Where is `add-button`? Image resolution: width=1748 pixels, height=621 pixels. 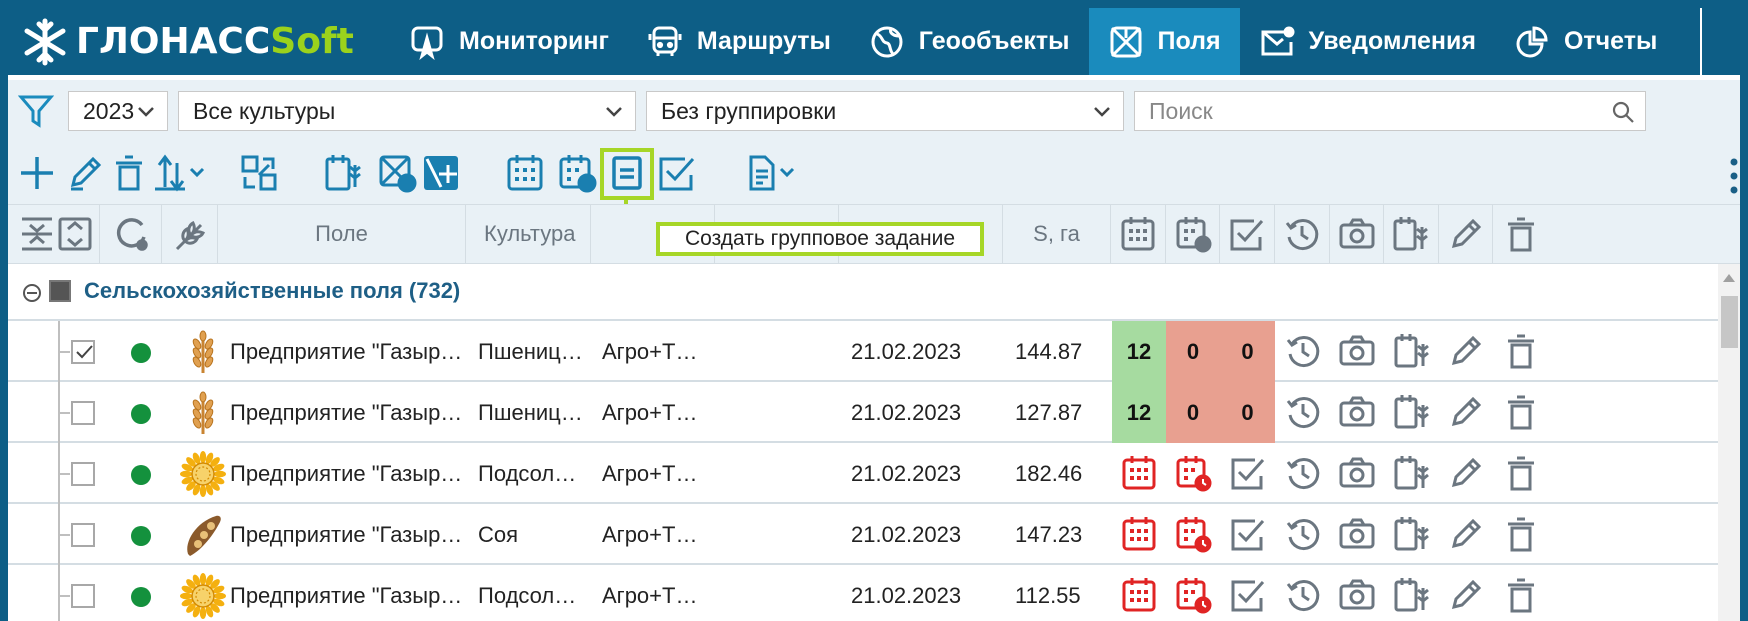 add-button is located at coordinates (37, 173).